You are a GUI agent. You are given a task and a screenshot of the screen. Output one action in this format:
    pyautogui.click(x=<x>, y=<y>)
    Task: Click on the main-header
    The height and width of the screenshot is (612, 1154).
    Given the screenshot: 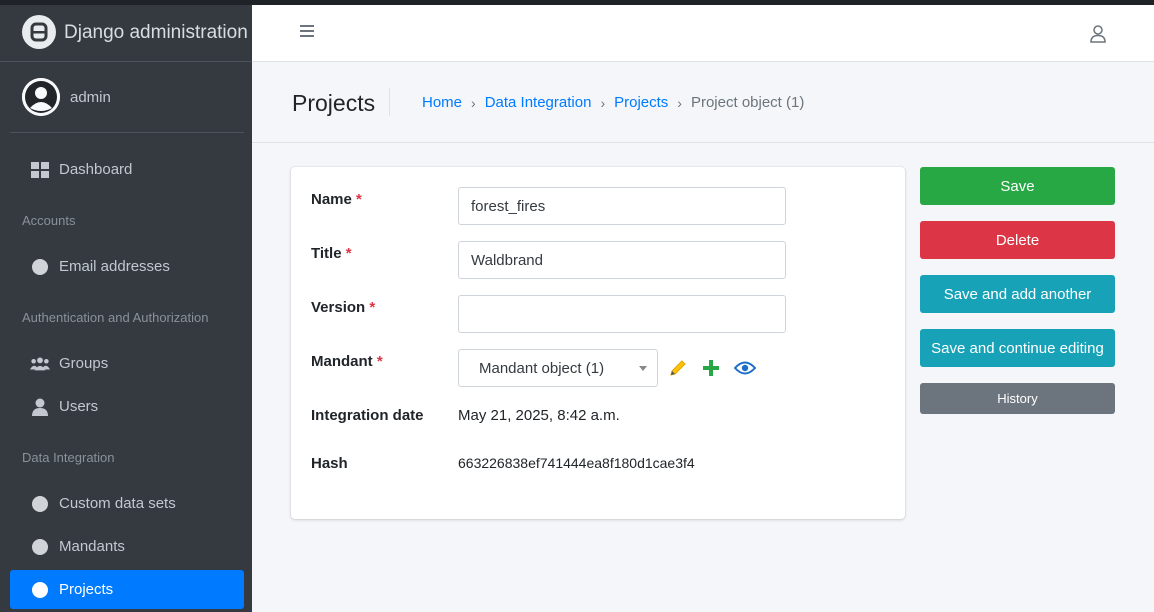 What is the action you would take?
    pyautogui.click(x=703, y=33)
    